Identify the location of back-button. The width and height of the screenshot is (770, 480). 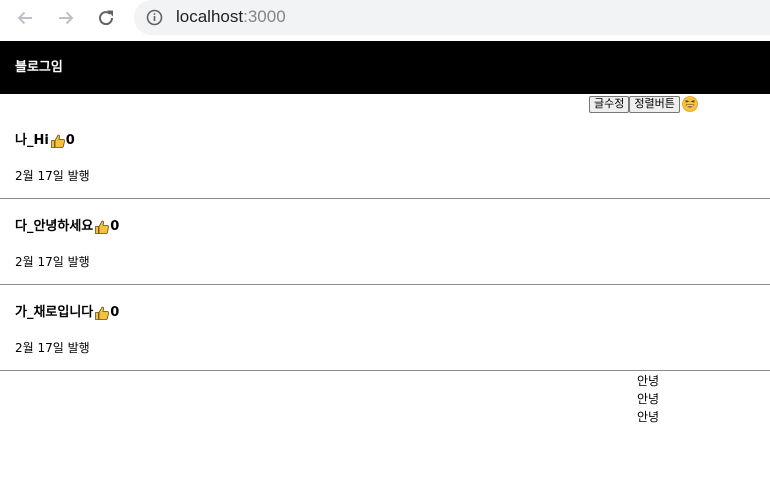
(25, 18).